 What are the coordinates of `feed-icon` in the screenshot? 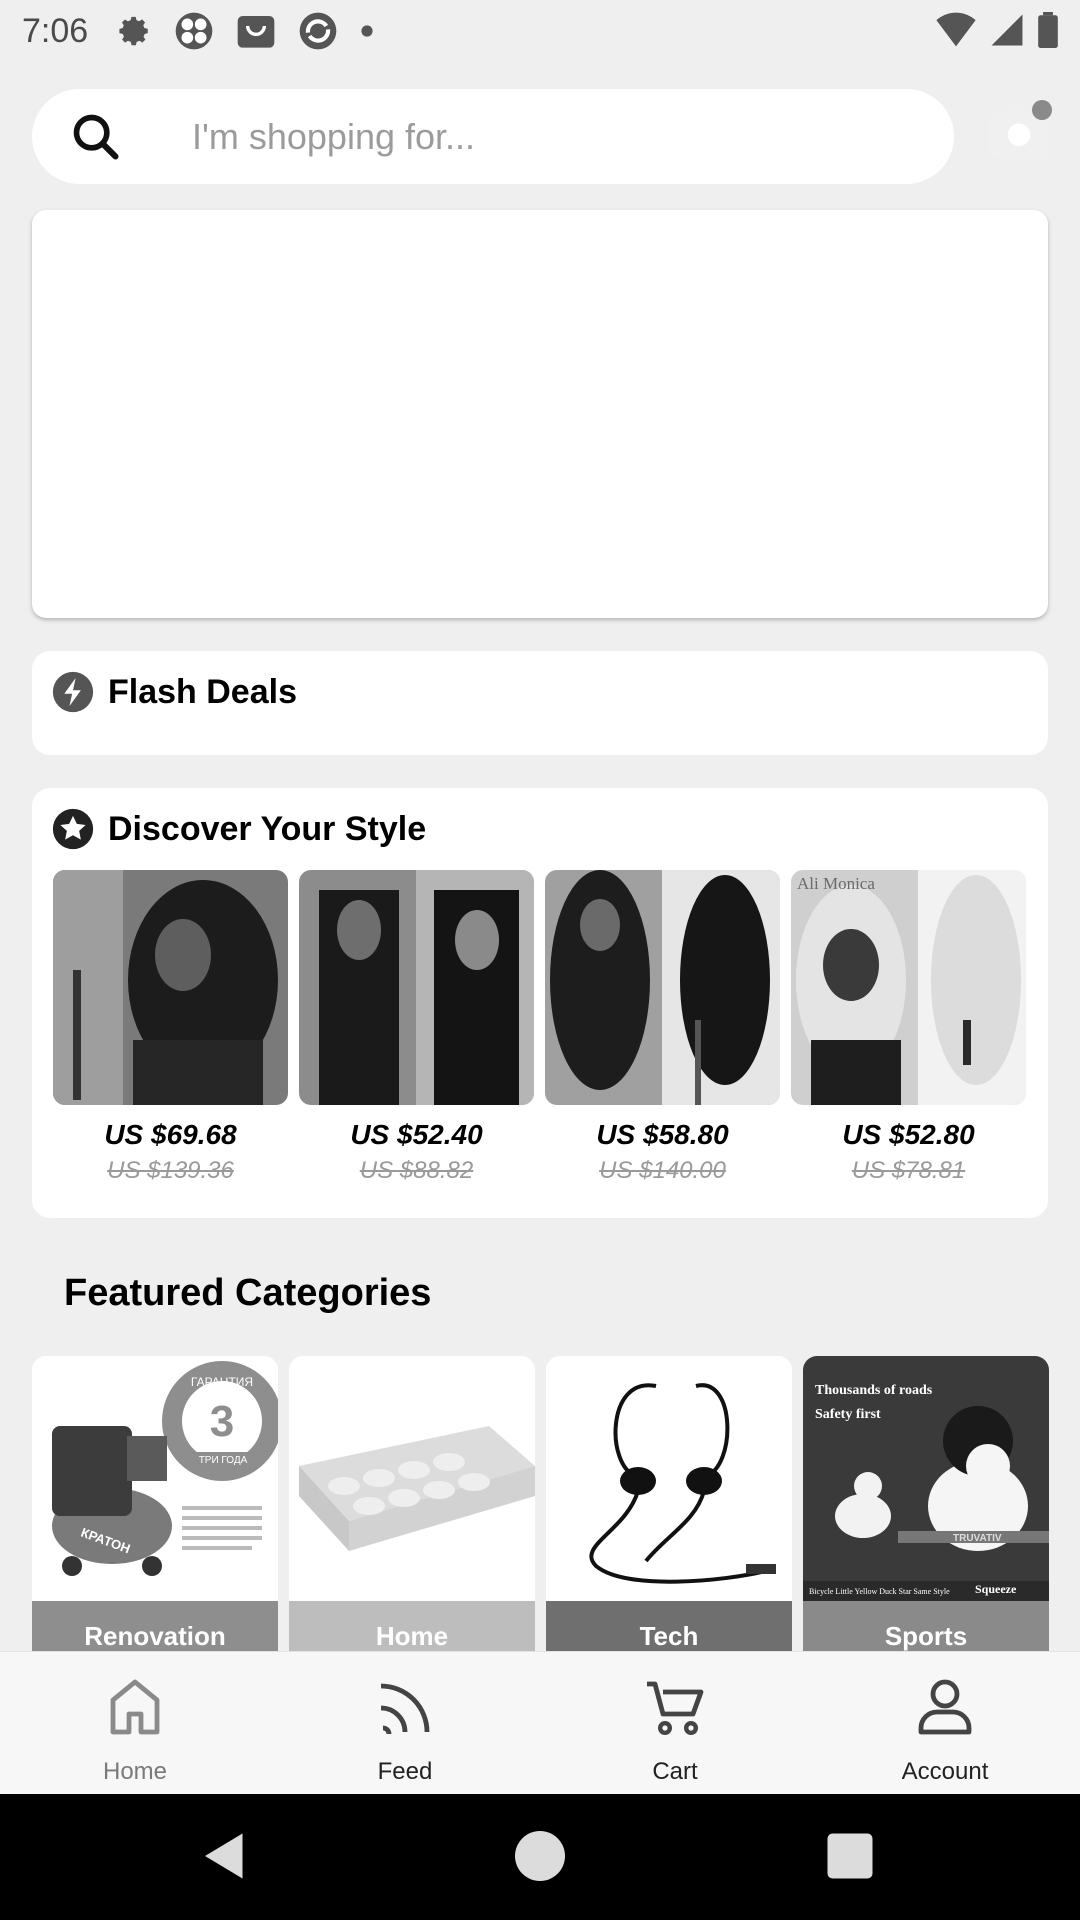 It's located at (405, 1709).